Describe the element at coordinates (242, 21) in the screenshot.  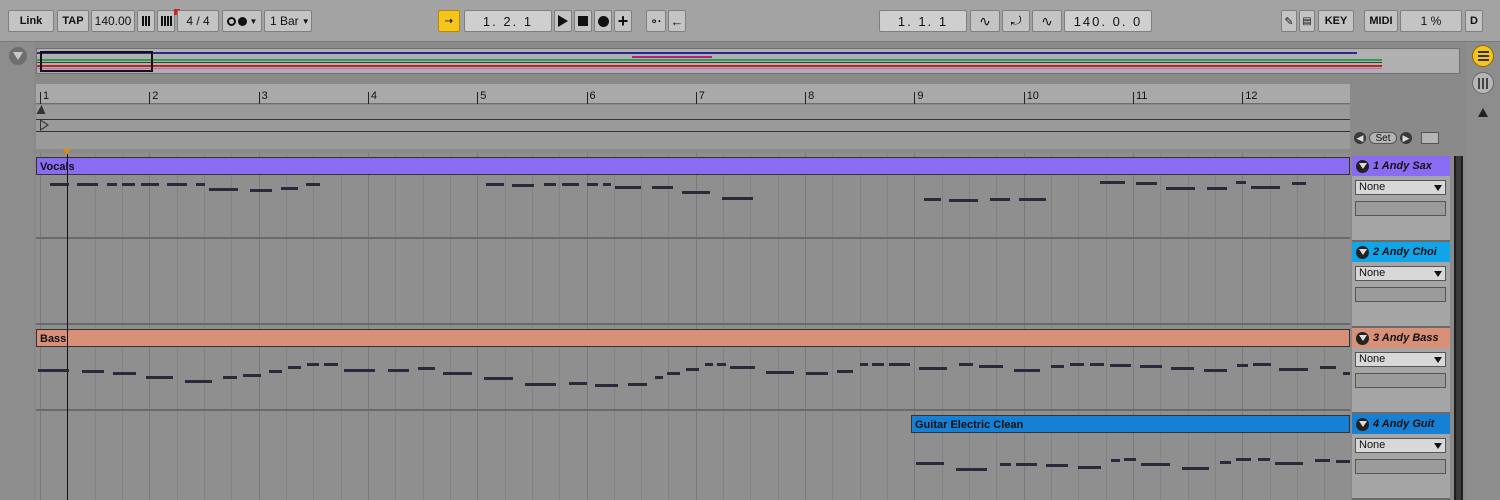
I see `metronome-button: ▼` at that location.